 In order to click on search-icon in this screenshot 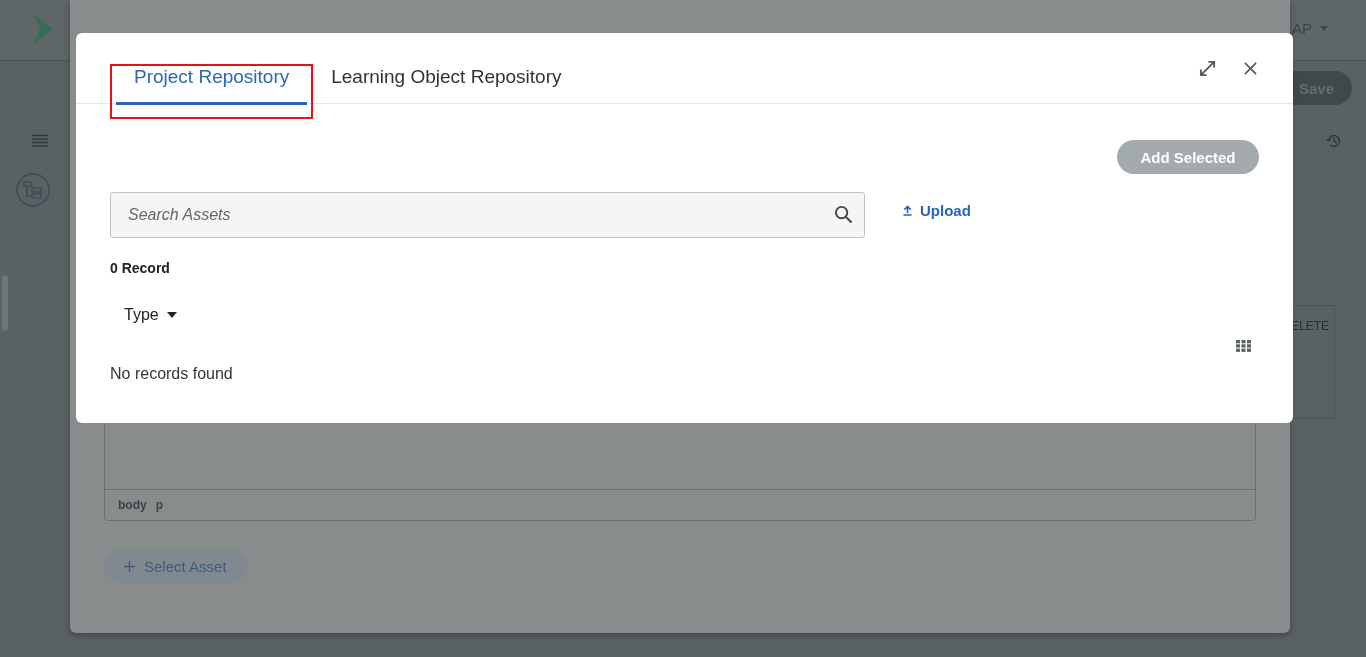, I will do `click(843, 214)`.